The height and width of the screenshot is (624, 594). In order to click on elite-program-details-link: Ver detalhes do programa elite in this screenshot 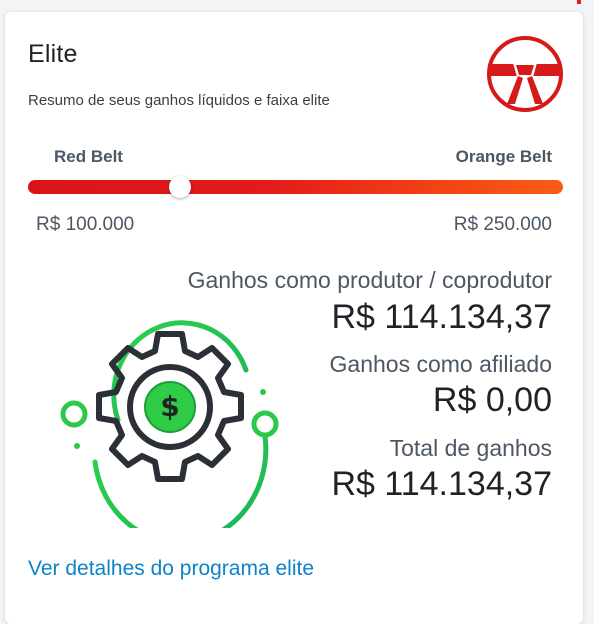, I will do `click(171, 569)`.